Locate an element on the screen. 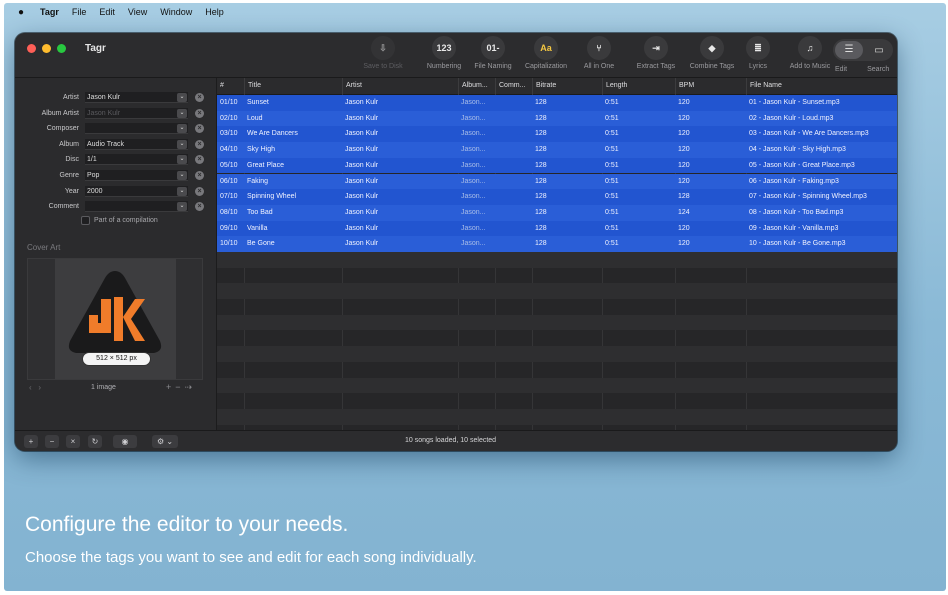 The height and width of the screenshot is (595, 948). view-mode-toggle: ☰ ▭ is located at coordinates (863, 50).